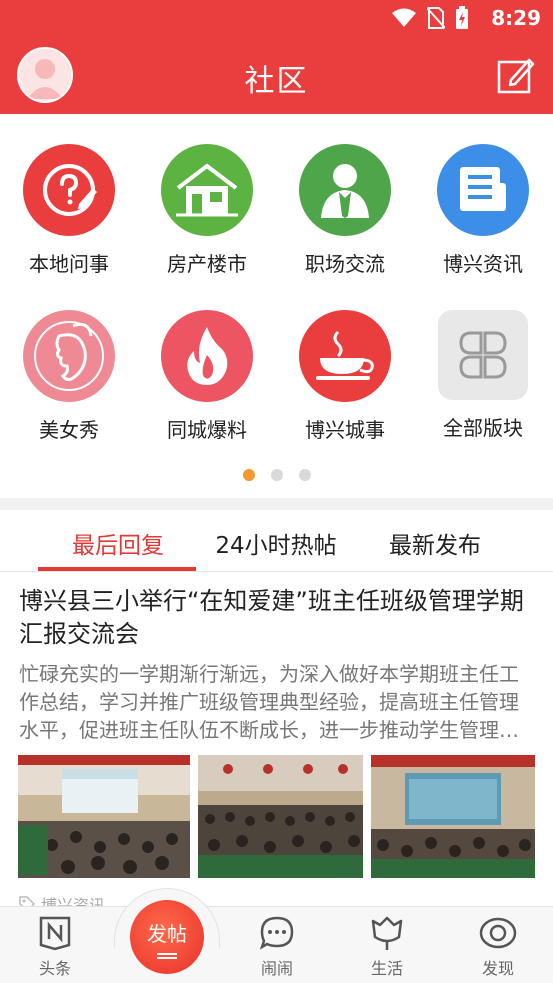 The height and width of the screenshot is (983, 553). Describe the element at coordinates (483, 264) in the screenshot. I see `category-label: 博兴资讯` at that location.